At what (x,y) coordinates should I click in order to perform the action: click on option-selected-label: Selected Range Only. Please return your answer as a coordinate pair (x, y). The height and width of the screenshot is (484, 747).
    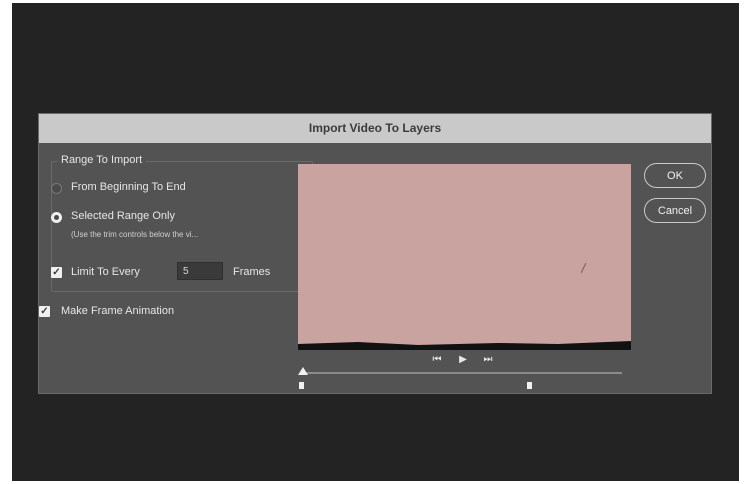
    Looking at the image, I should click on (123, 216).